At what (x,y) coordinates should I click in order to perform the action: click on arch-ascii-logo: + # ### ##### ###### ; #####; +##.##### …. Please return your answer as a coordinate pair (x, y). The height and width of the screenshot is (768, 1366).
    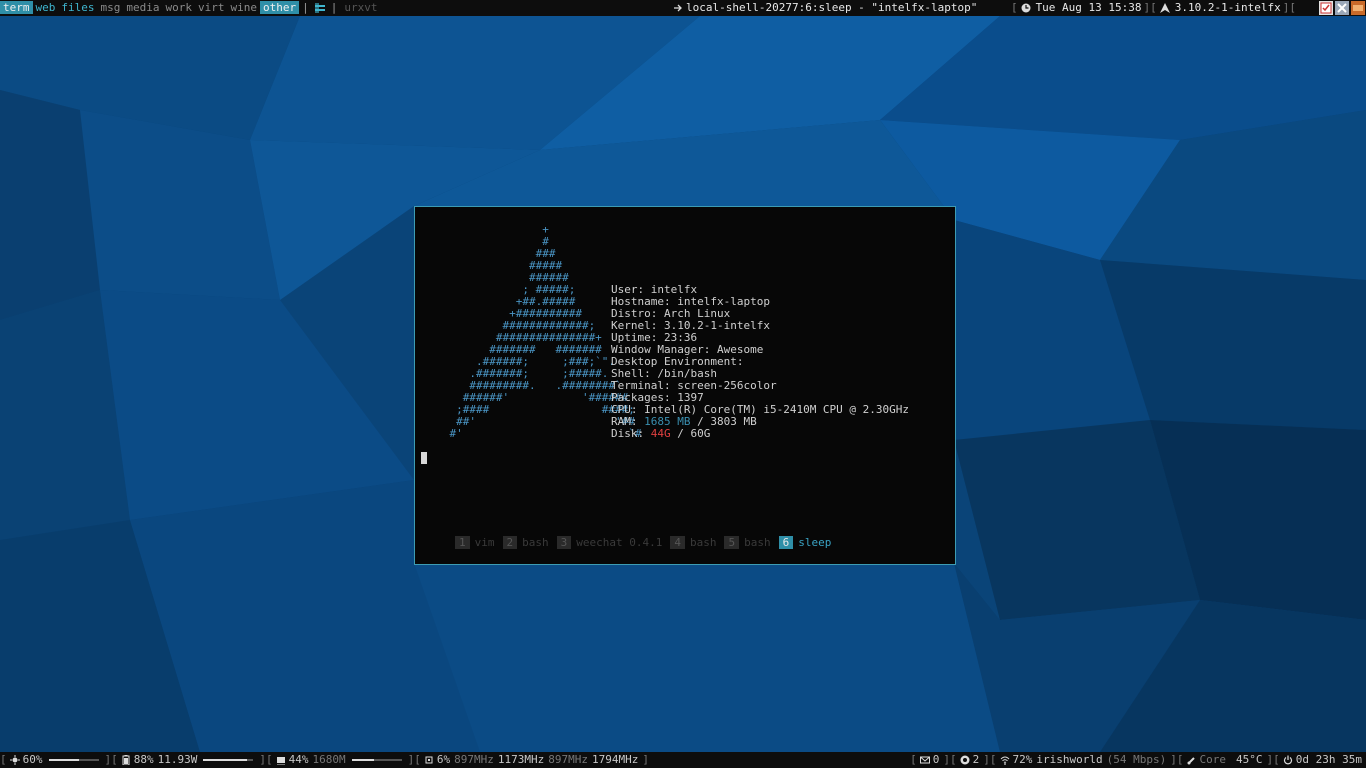
    Looking at the image, I should click on (545, 331).